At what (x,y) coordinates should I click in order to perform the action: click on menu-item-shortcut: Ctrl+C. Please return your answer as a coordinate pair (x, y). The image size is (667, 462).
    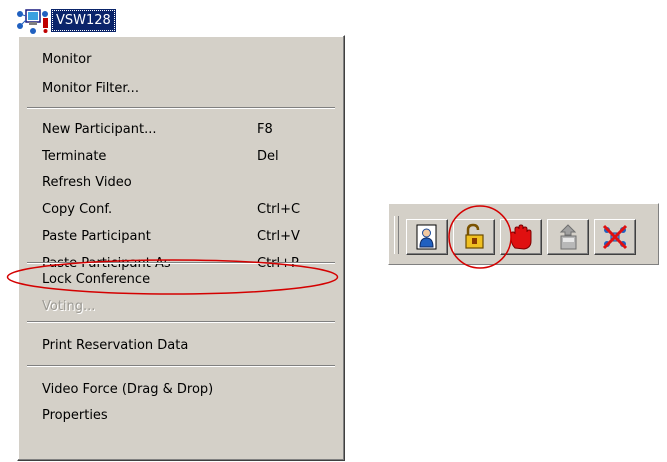
    Looking at the image, I should click on (279, 209).